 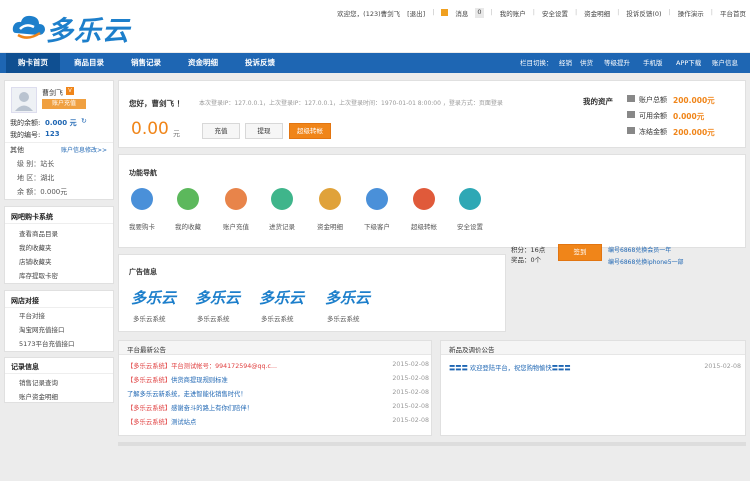 I want to click on nav-dealer: 经销, so click(x=565, y=63).